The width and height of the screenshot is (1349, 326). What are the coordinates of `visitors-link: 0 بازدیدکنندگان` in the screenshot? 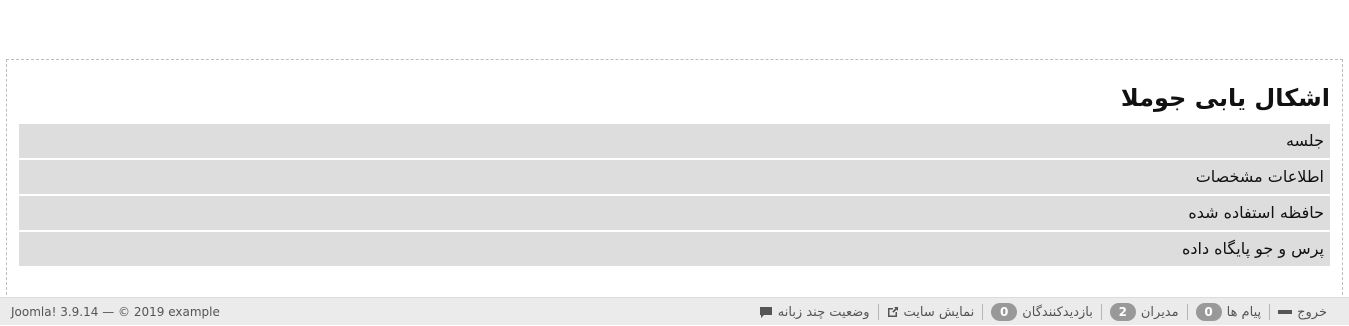 It's located at (1042, 312).